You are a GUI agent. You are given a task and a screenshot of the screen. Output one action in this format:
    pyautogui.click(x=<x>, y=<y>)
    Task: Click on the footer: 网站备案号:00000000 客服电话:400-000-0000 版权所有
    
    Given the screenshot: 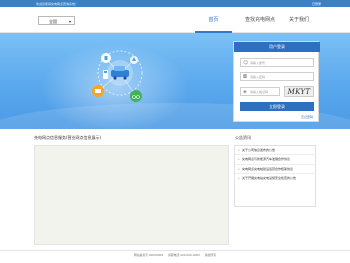 What is the action you would take?
    pyautogui.click(x=175, y=255)
    